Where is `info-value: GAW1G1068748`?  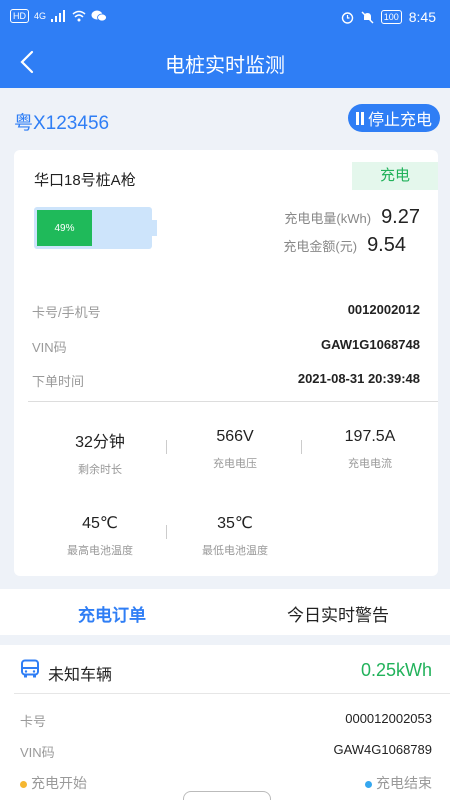
info-value: GAW1G1068748 is located at coordinates (370, 344).